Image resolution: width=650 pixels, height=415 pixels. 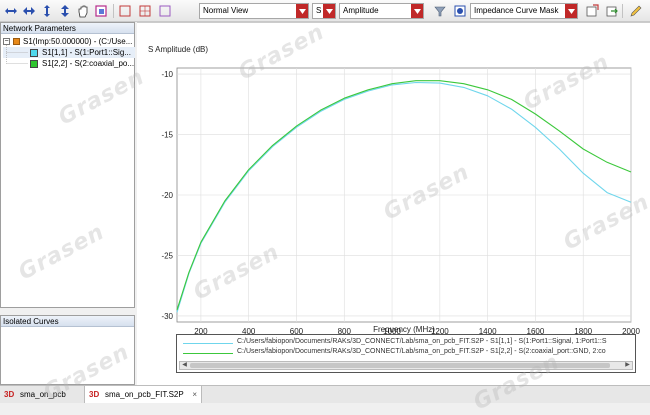 I want to click on mask-dropdown: Impedance Curve Mask, so click(x=524, y=11).